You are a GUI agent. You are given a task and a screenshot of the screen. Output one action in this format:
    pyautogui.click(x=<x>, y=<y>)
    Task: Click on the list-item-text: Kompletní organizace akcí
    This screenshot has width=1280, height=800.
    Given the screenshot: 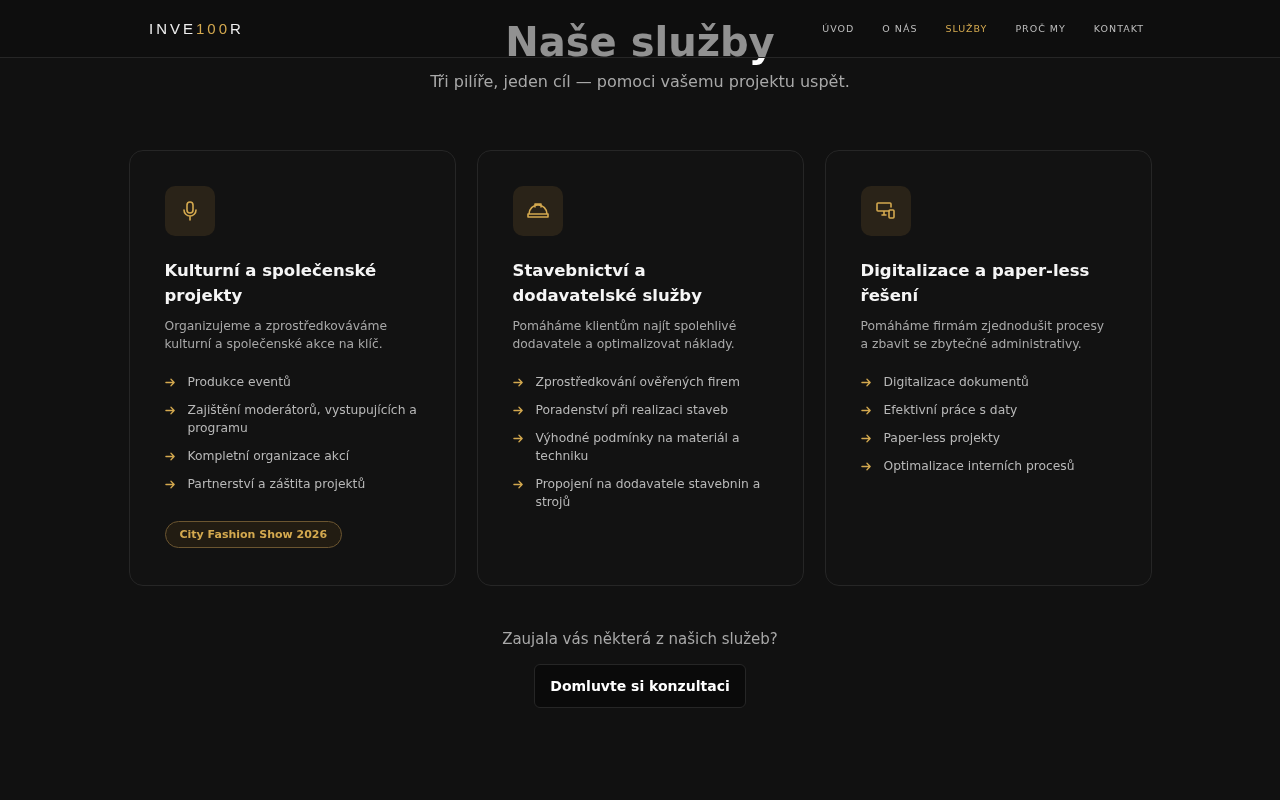 What is the action you would take?
    pyautogui.click(x=268, y=456)
    